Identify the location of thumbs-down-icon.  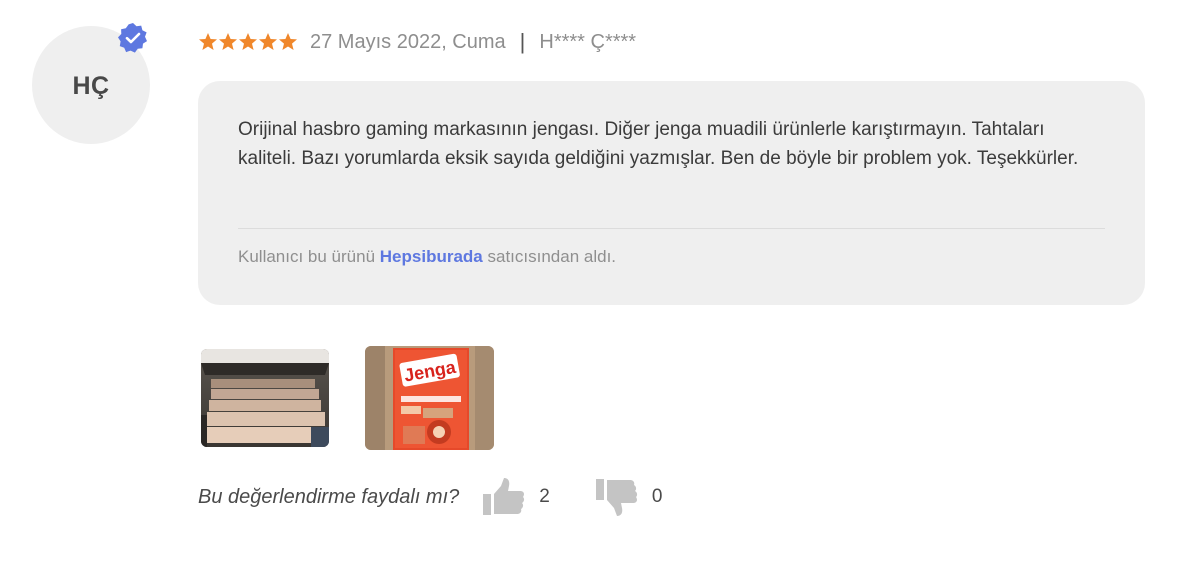
(616, 497).